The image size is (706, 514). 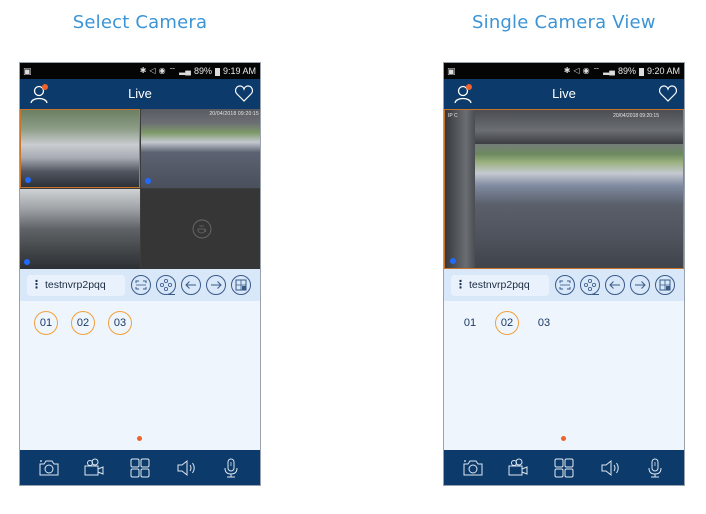 I want to click on clock: 9:20 AM, so click(x=663, y=71).